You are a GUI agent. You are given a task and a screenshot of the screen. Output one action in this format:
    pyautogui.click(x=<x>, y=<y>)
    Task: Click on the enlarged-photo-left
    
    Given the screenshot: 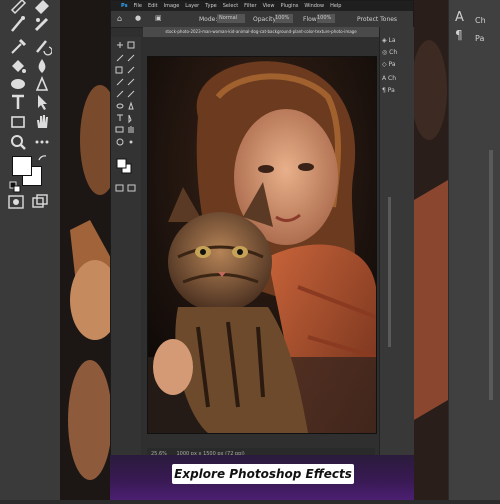 What is the action you would take?
    pyautogui.click(x=90, y=250)
    